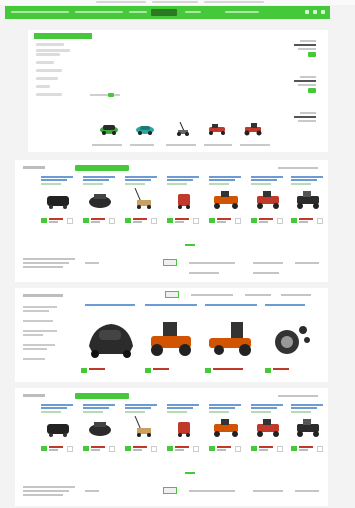 Image resolution: width=355 pixels, height=508 pixels. Describe the element at coordinates (228, 369) in the screenshot. I see `product-price` at that location.